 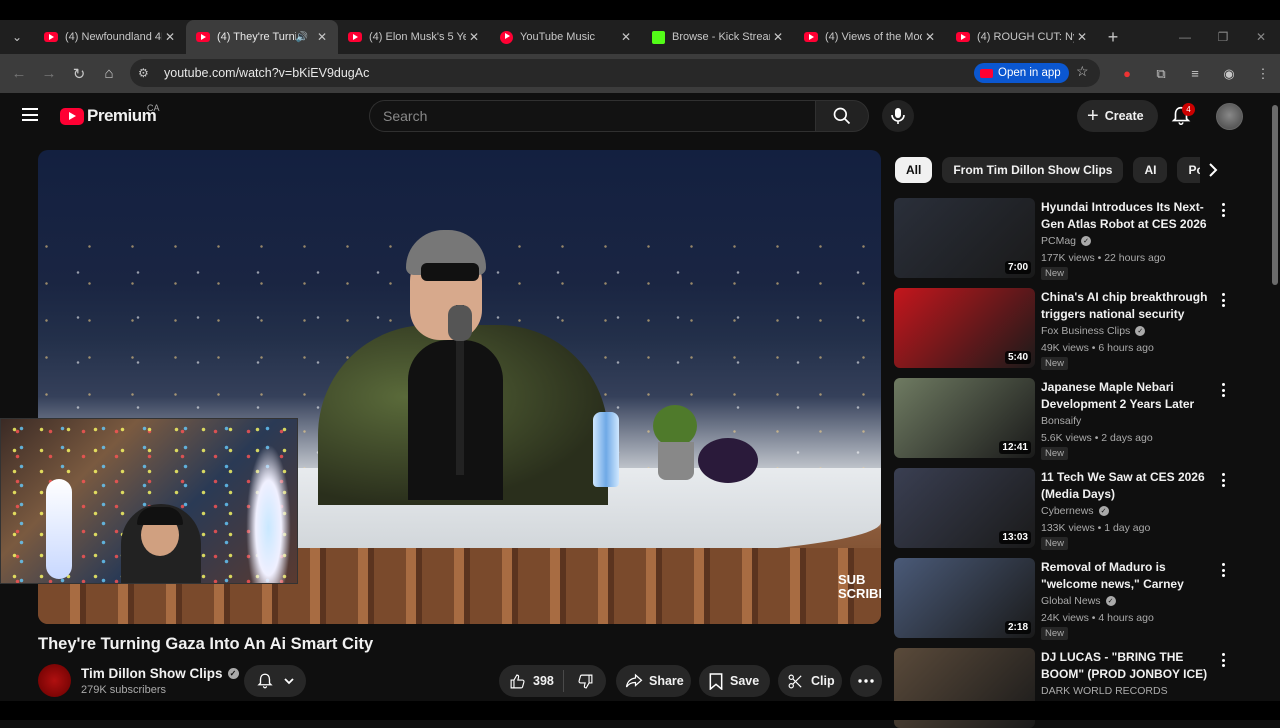 I want to click on like-button: 398, so click(x=531, y=681).